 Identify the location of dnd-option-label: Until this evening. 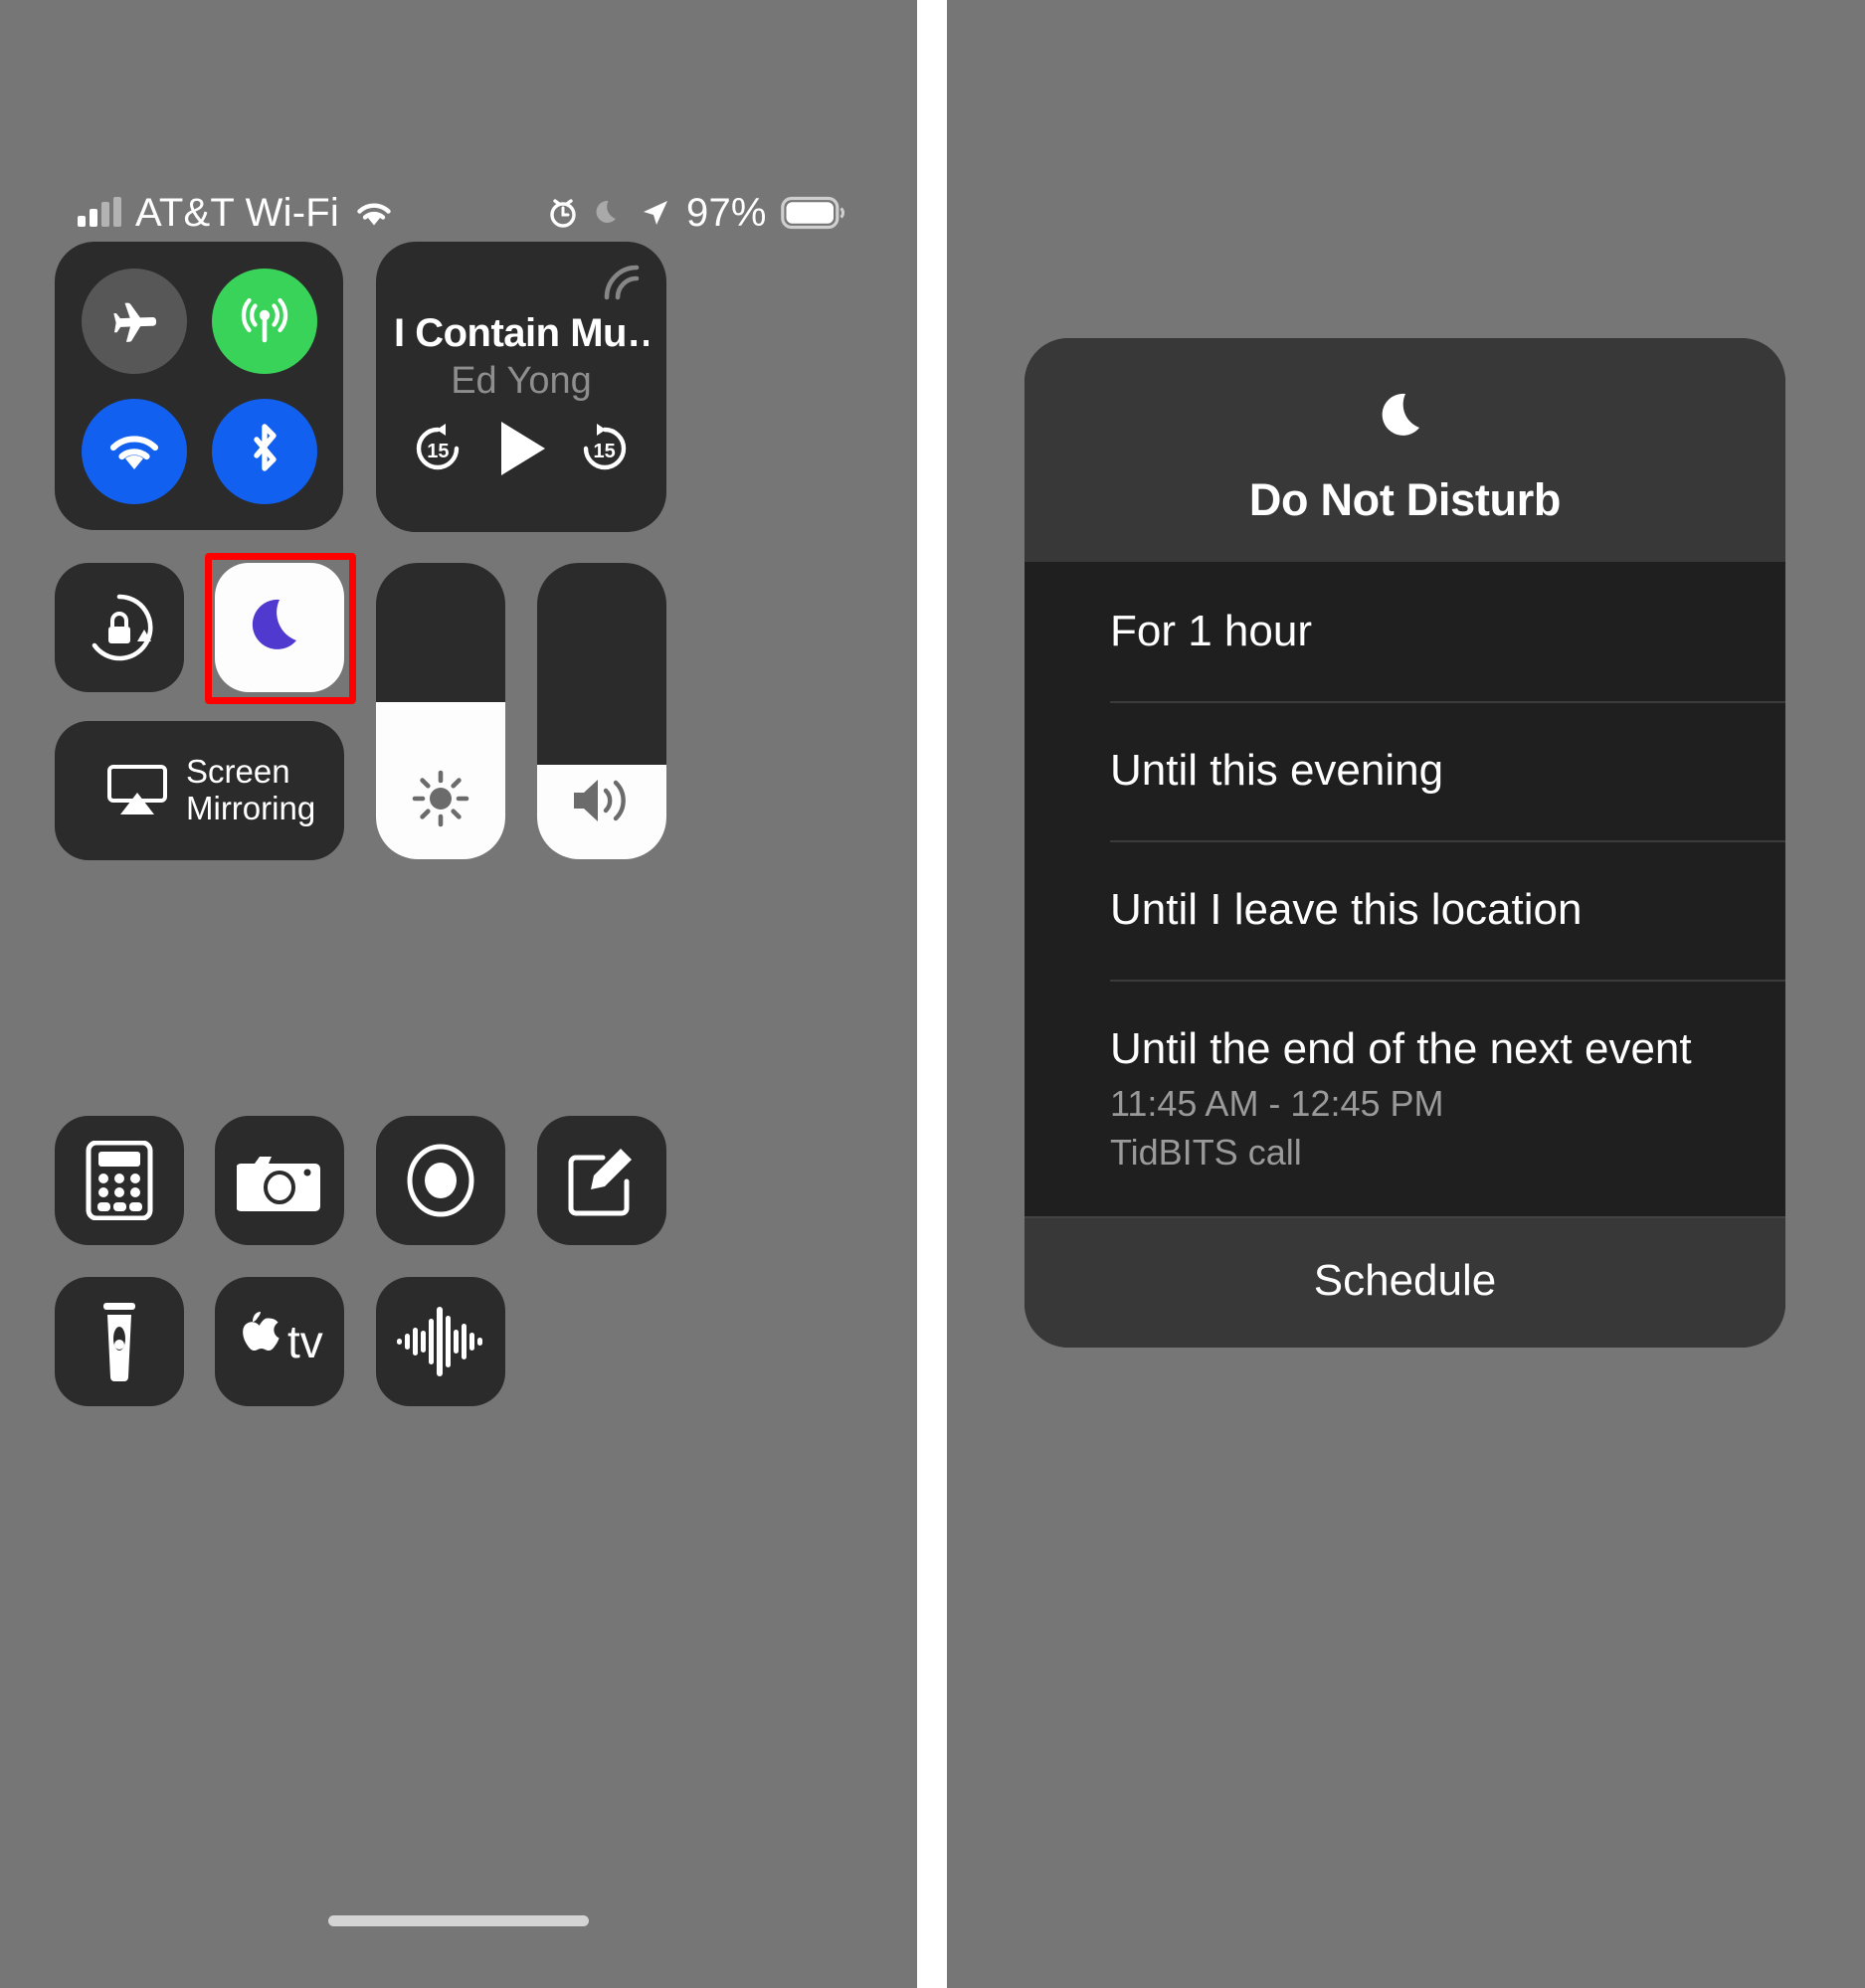
(1277, 770).